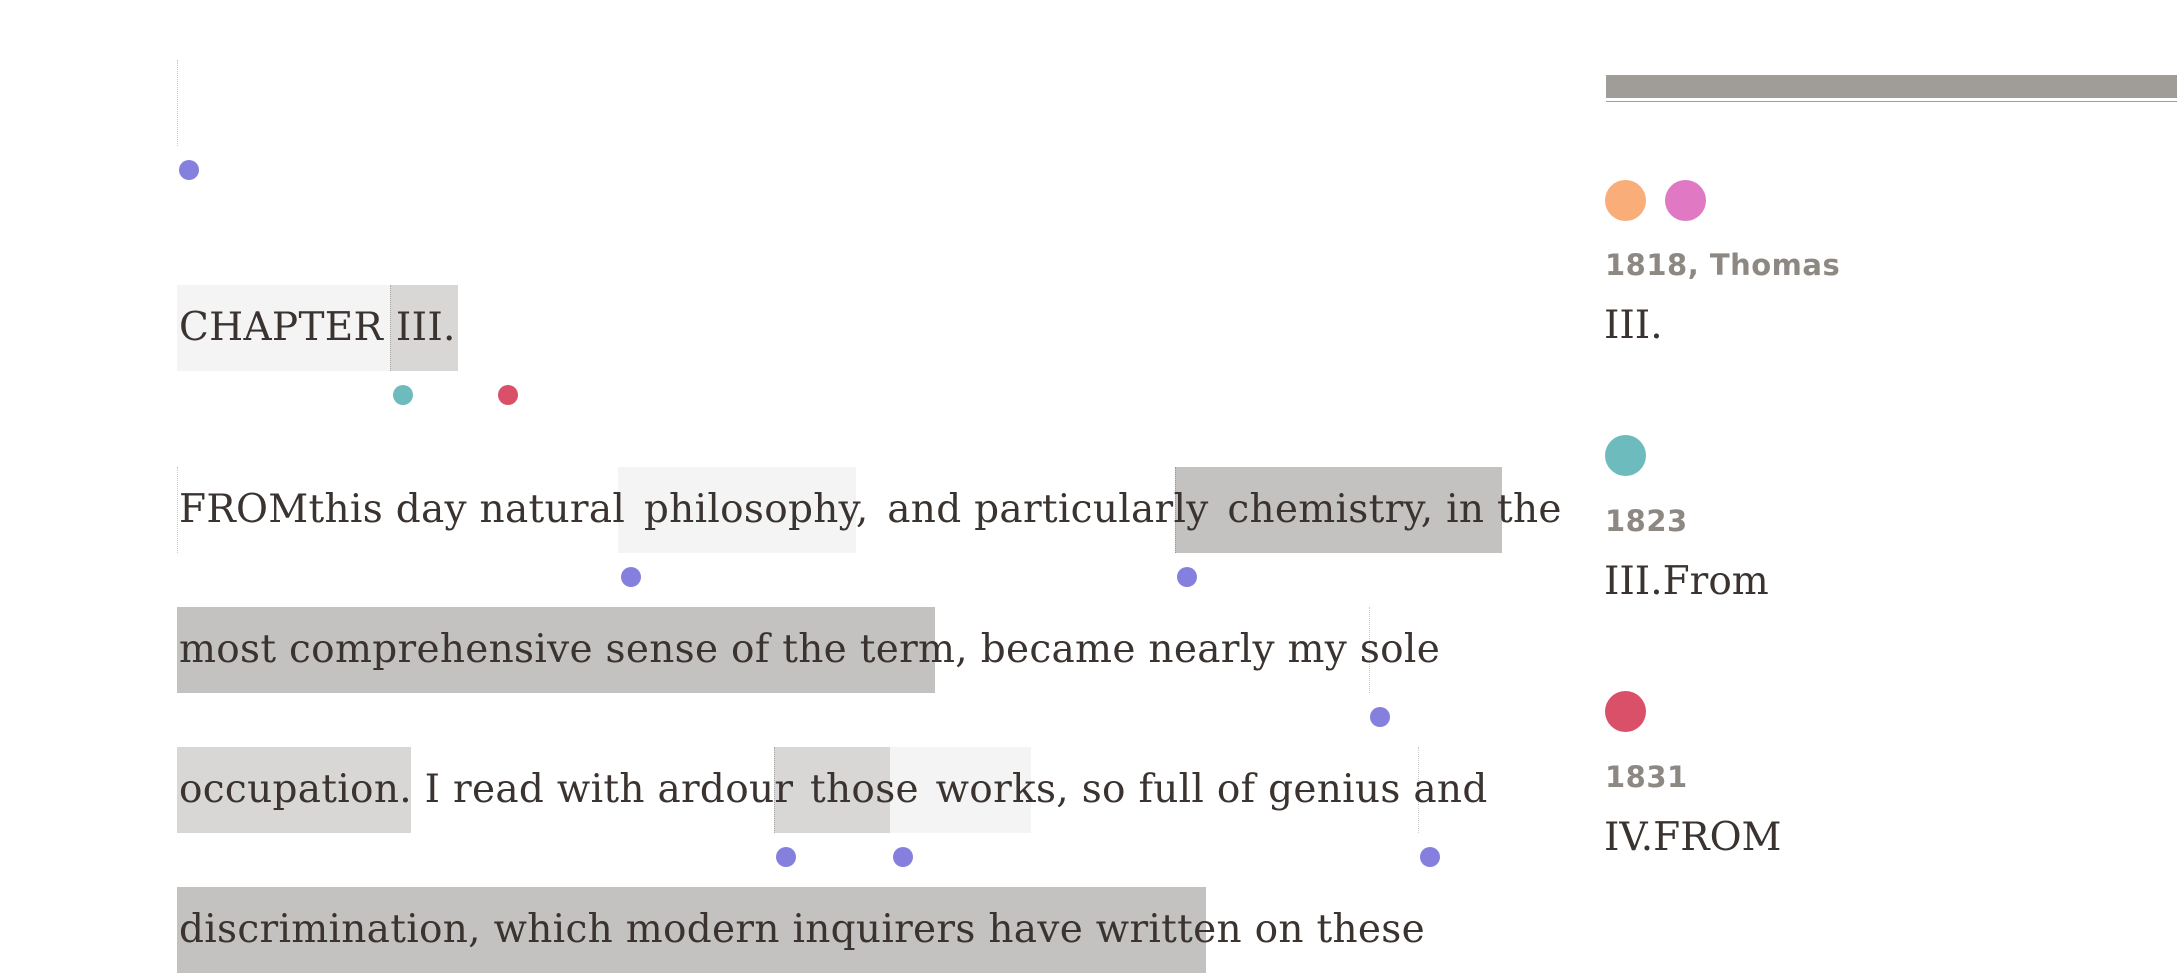  What do you see at coordinates (1646, 521) in the screenshot?
I see `version-meta: 1823` at bounding box center [1646, 521].